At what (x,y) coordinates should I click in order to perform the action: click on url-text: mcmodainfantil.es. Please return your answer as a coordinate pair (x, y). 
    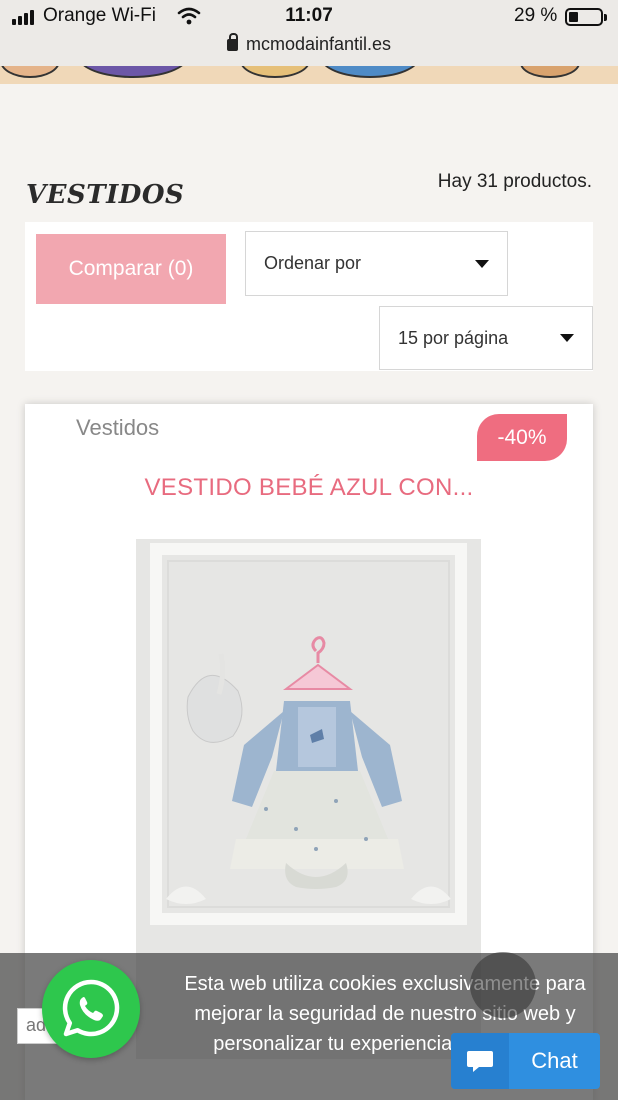
    Looking at the image, I should click on (318, 44).